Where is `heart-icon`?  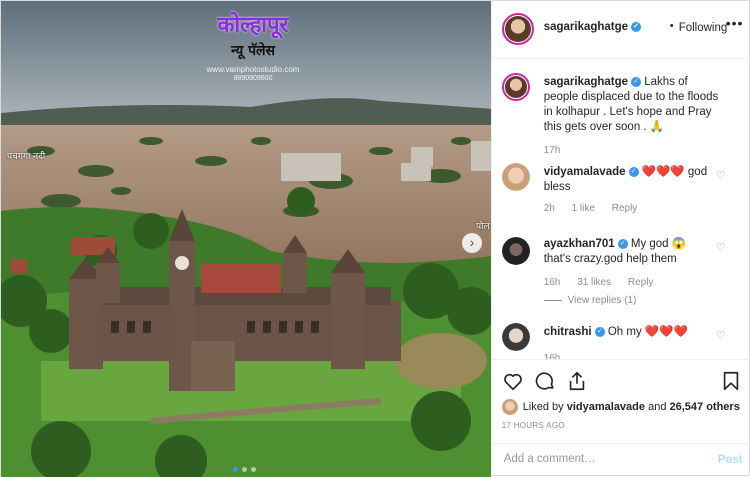 heart-icon is located at coordinates (513, 381).